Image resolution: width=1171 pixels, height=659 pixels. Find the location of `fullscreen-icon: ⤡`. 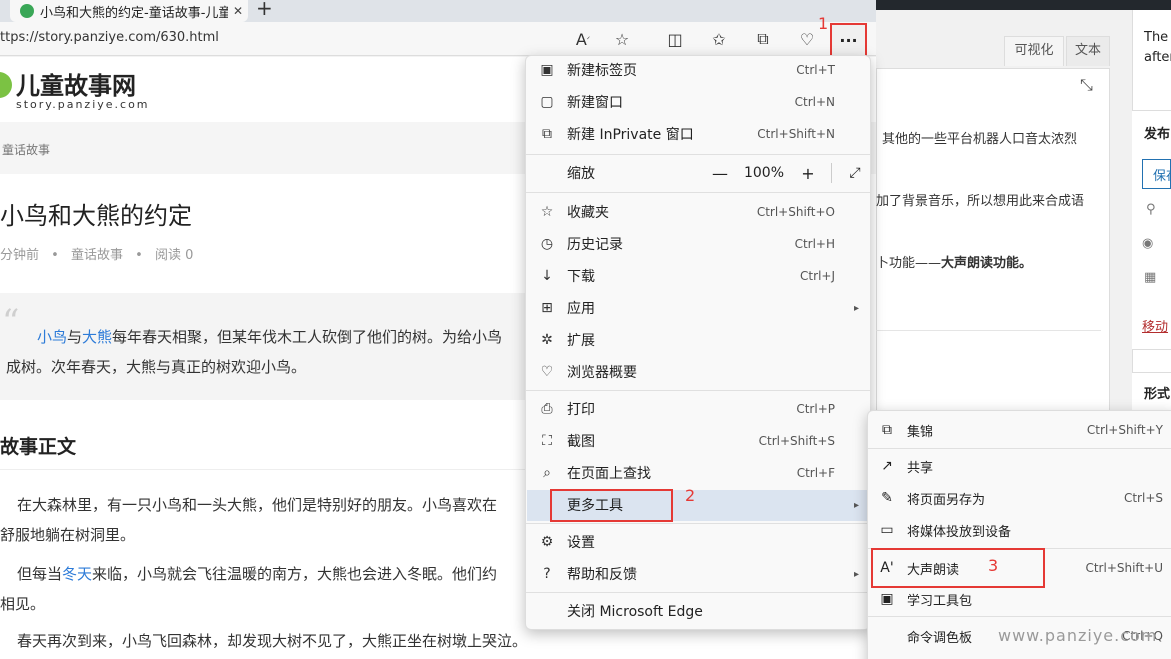

fullscreen-icon: ⤡ is located at coordinates (1086, 85).